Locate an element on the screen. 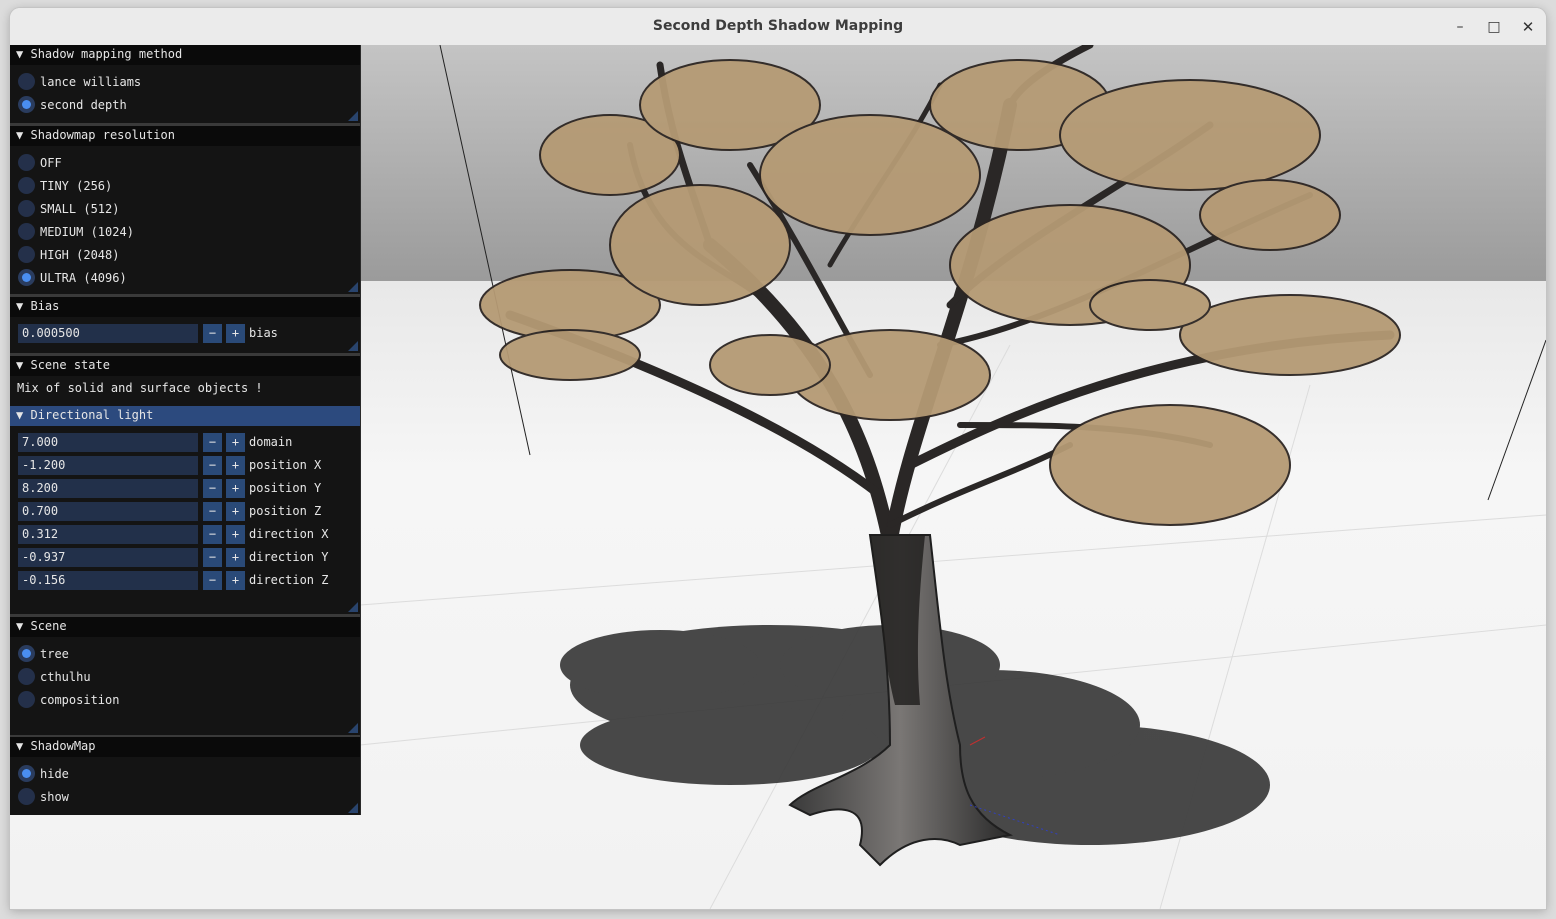  field-label: direction Y is located at coordinates (289, 557).